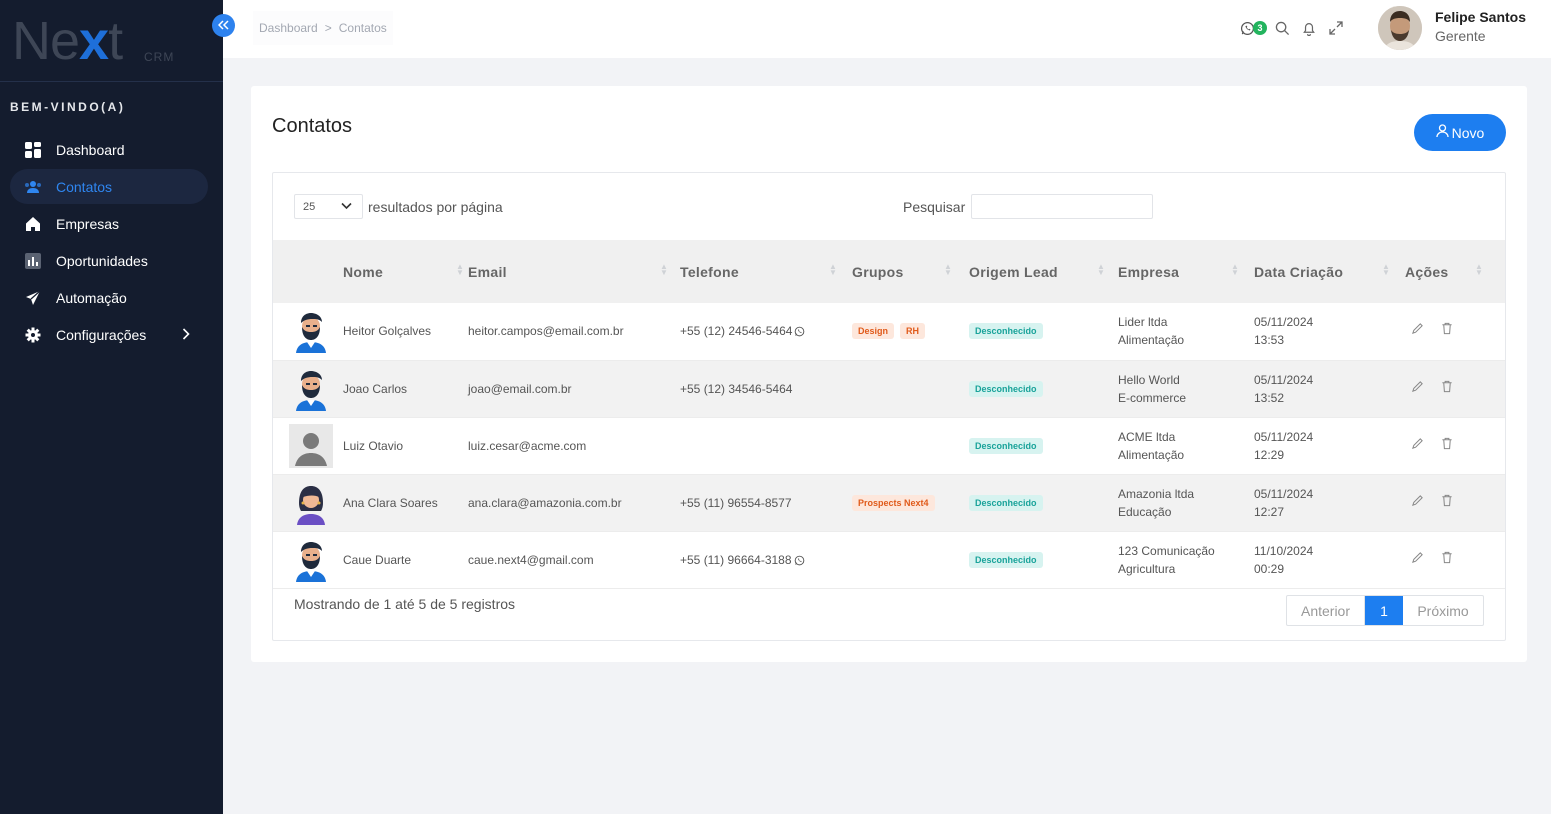 This screenshot has width=1551, height=814. Describe the element at coordinates (1460, 132) in the screenshot. I see `new-contact-button: Novo` at that location.